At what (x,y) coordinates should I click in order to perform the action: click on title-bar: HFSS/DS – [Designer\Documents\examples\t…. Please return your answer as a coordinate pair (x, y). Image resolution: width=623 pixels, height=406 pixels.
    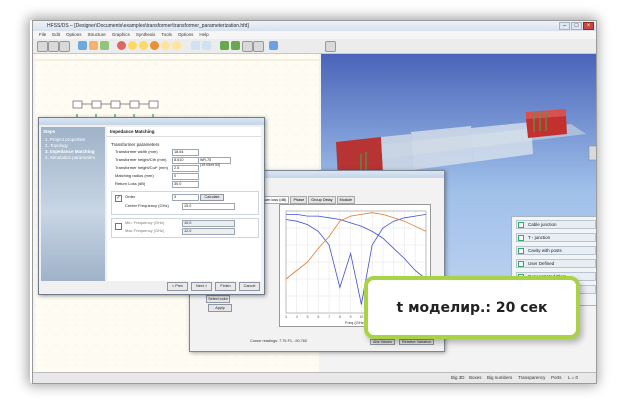
    Looking at the image, I should click on (314, 26).